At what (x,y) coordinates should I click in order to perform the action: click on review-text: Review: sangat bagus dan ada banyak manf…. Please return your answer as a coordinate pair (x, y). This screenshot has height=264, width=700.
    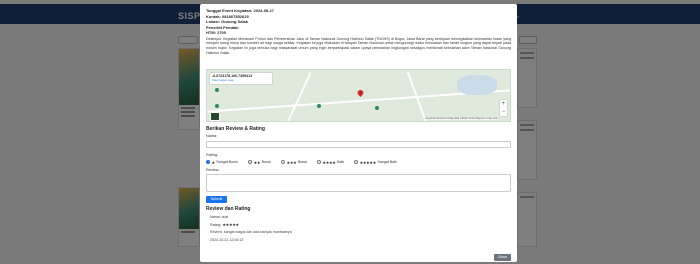
    Looking at the image, I should click on (251, 232).